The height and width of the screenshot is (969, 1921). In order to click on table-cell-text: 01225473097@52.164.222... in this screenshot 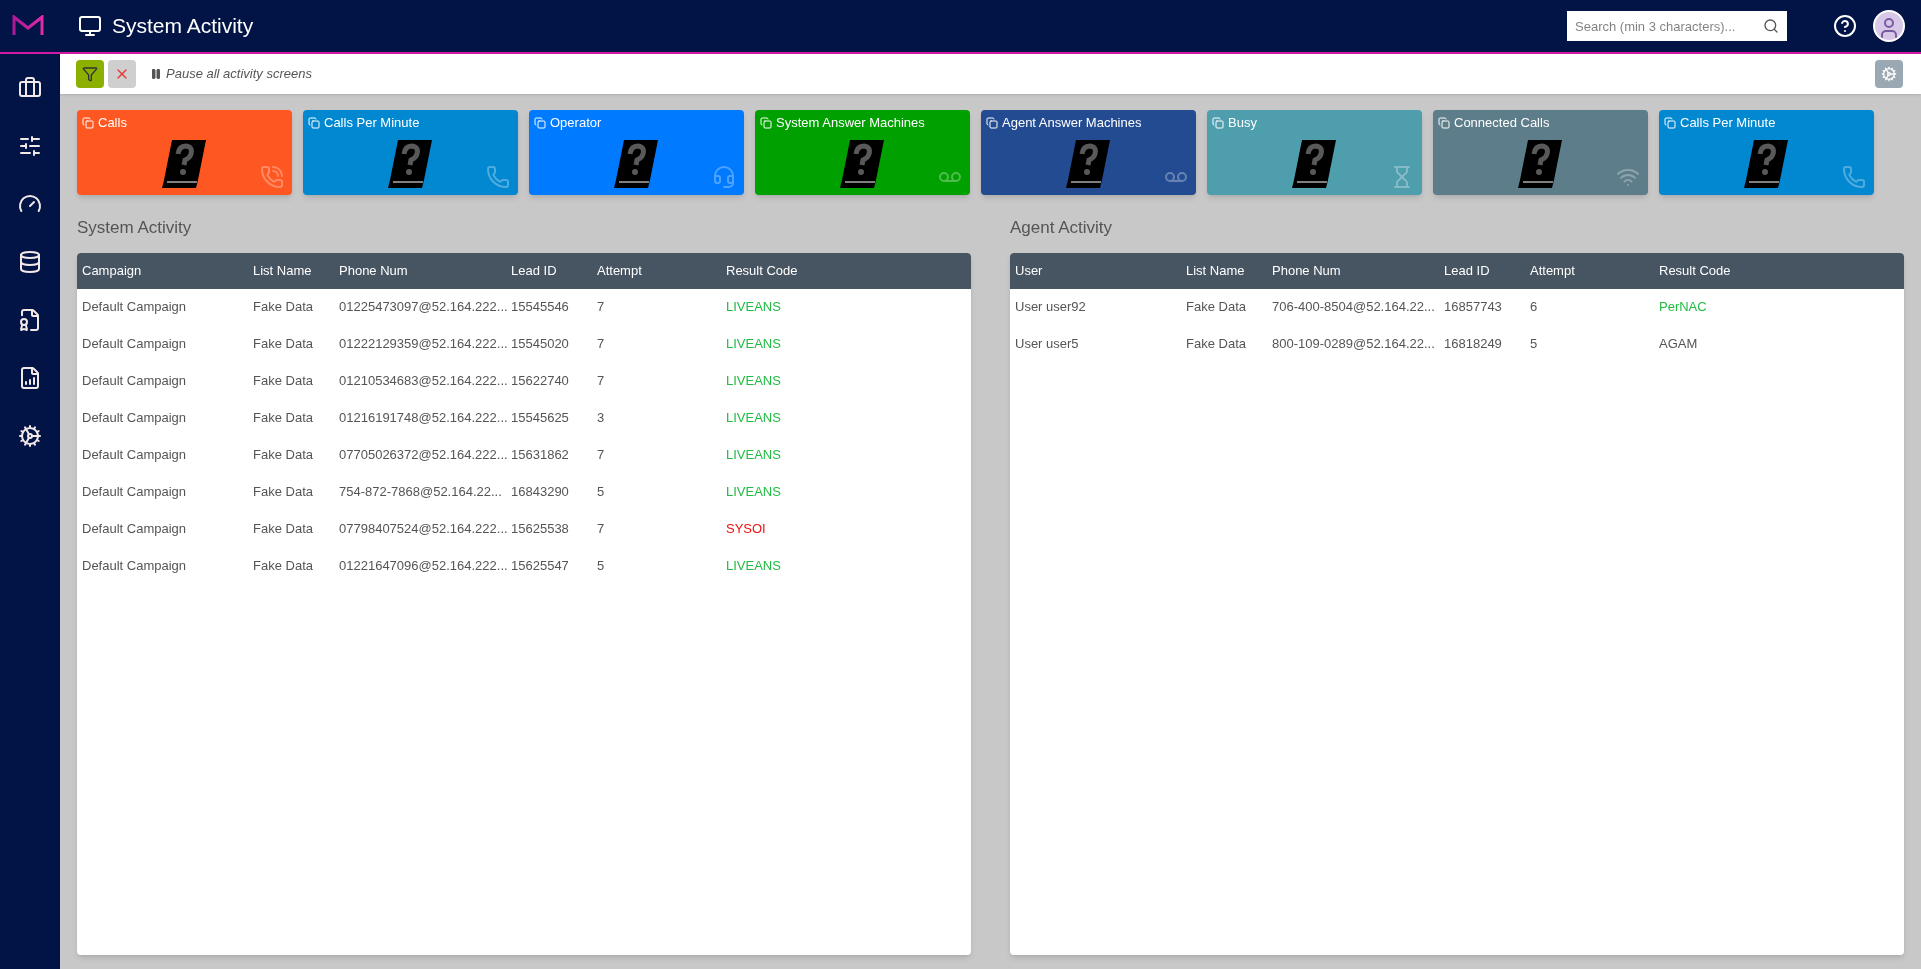, I will do `click(424, 307)`.